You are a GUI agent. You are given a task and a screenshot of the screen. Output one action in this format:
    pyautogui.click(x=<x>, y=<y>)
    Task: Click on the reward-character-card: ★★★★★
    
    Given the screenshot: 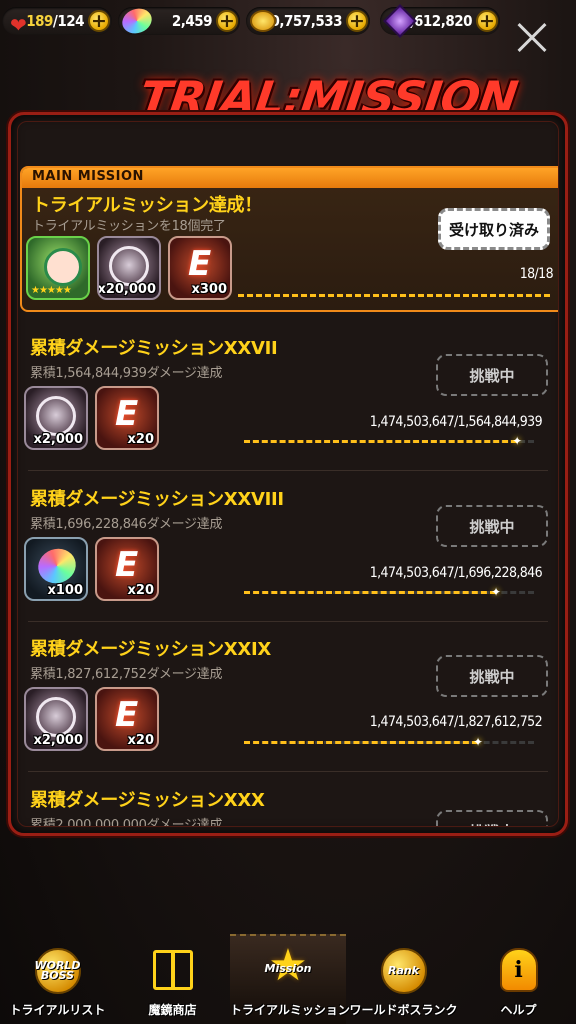 What is the action you would take?
    pyautogui.click(x=58, y=268)
    